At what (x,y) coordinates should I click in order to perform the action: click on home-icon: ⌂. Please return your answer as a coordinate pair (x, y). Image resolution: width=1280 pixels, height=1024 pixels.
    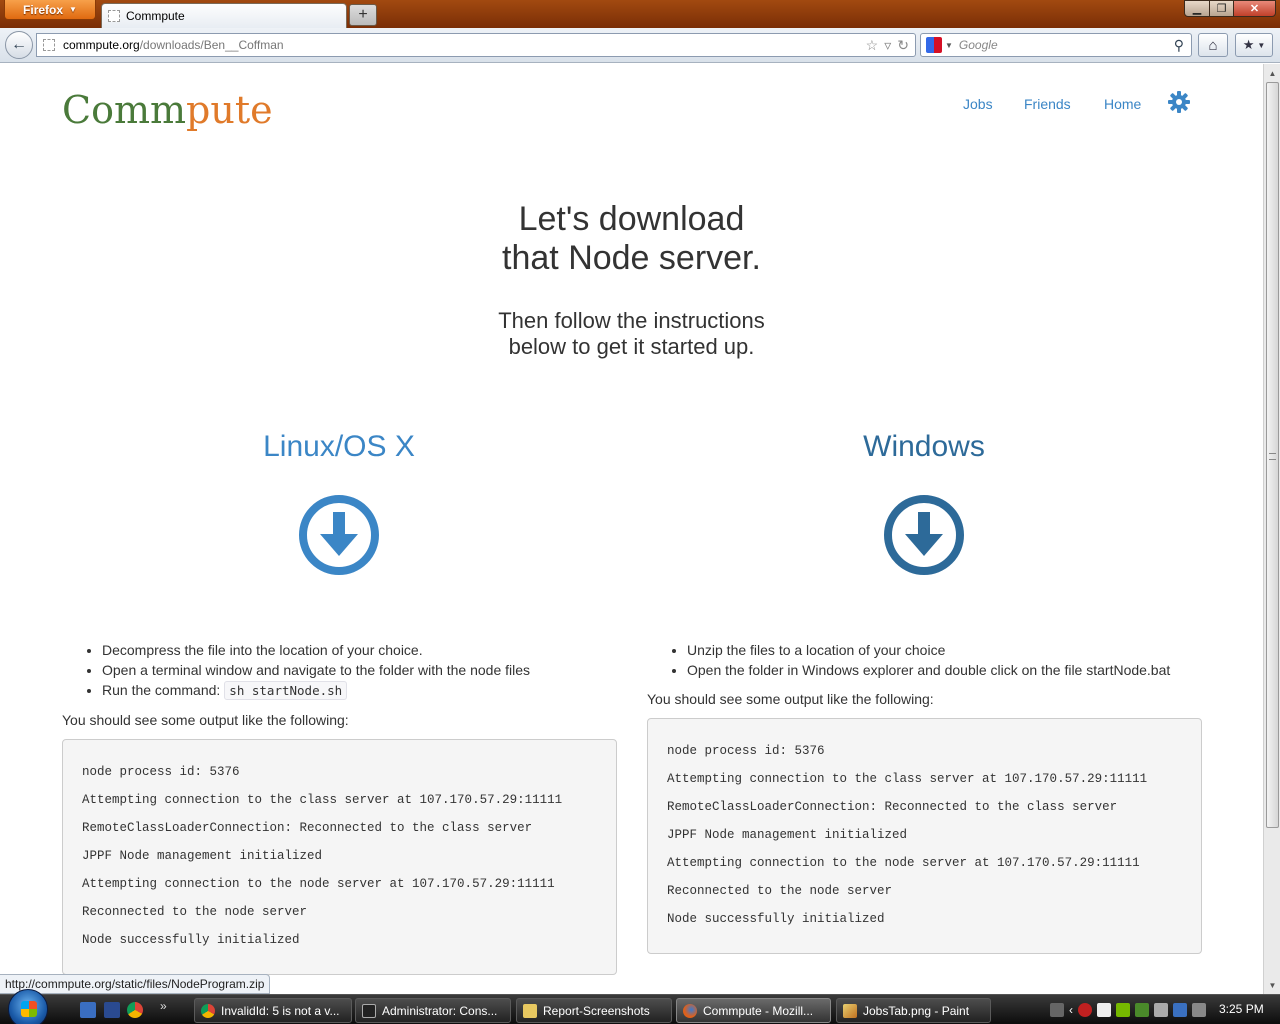
    Looking at the image, I should click on (1213, 45).